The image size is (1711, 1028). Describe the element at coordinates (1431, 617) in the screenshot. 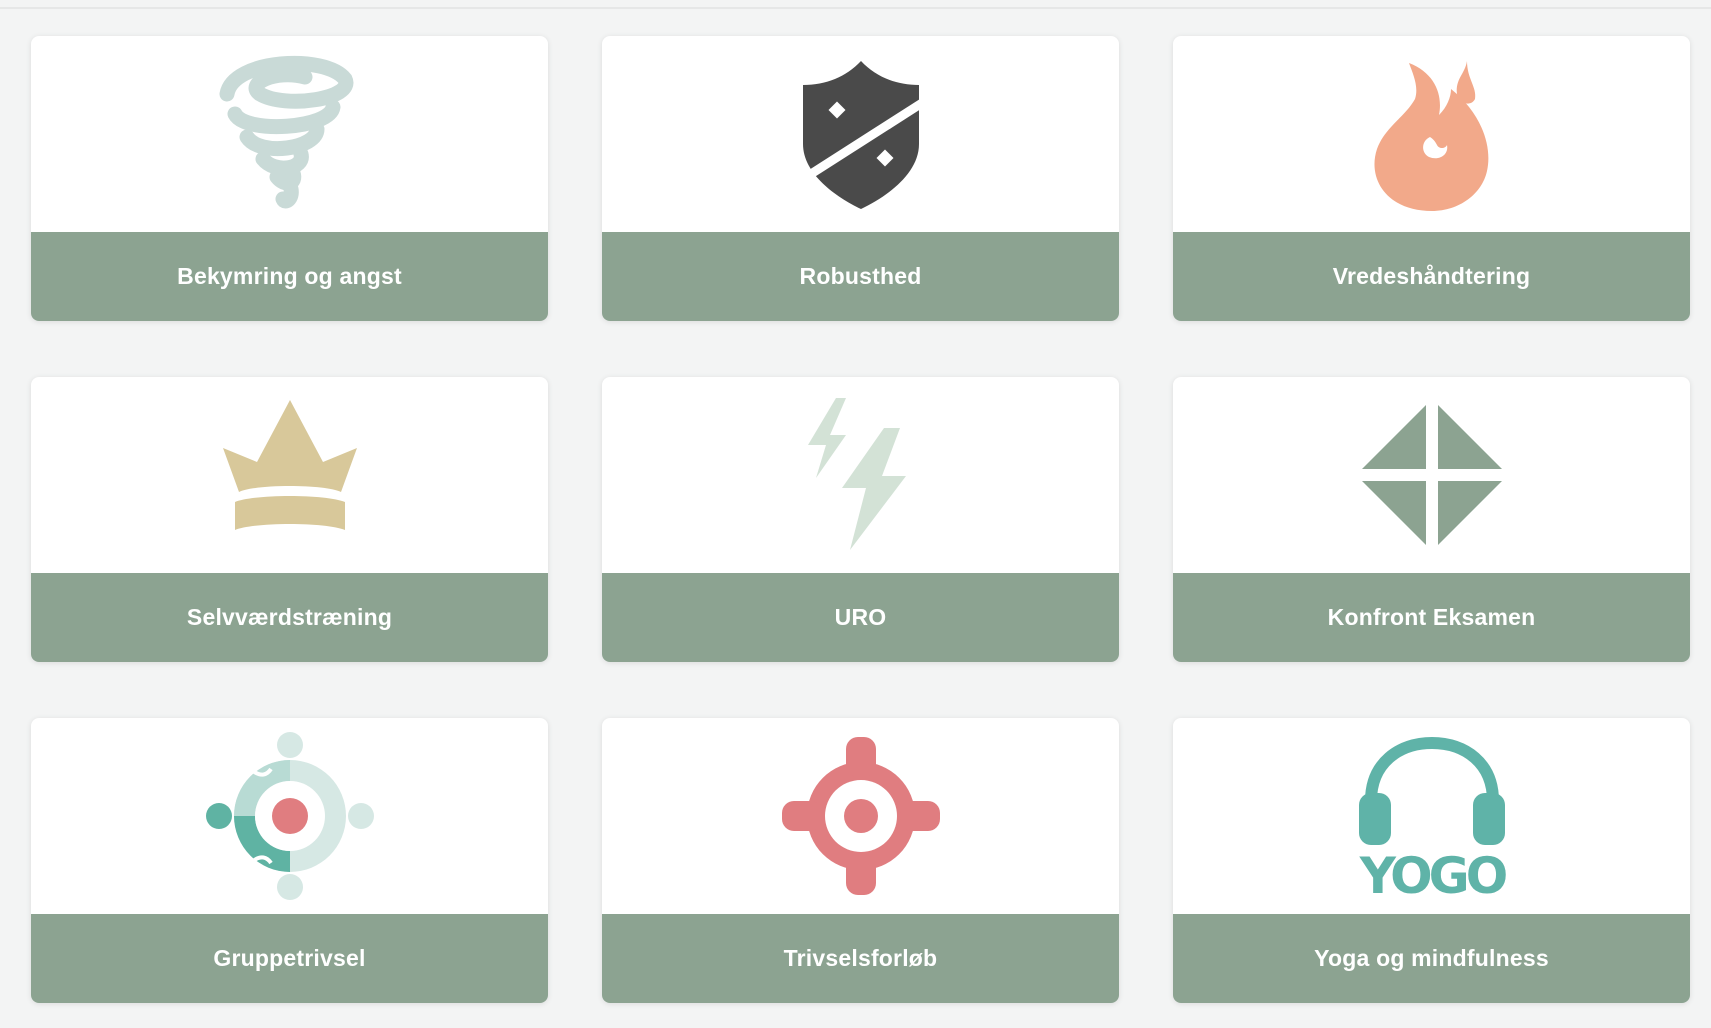

I see `card-label: Konfront Eksamen` at that location.